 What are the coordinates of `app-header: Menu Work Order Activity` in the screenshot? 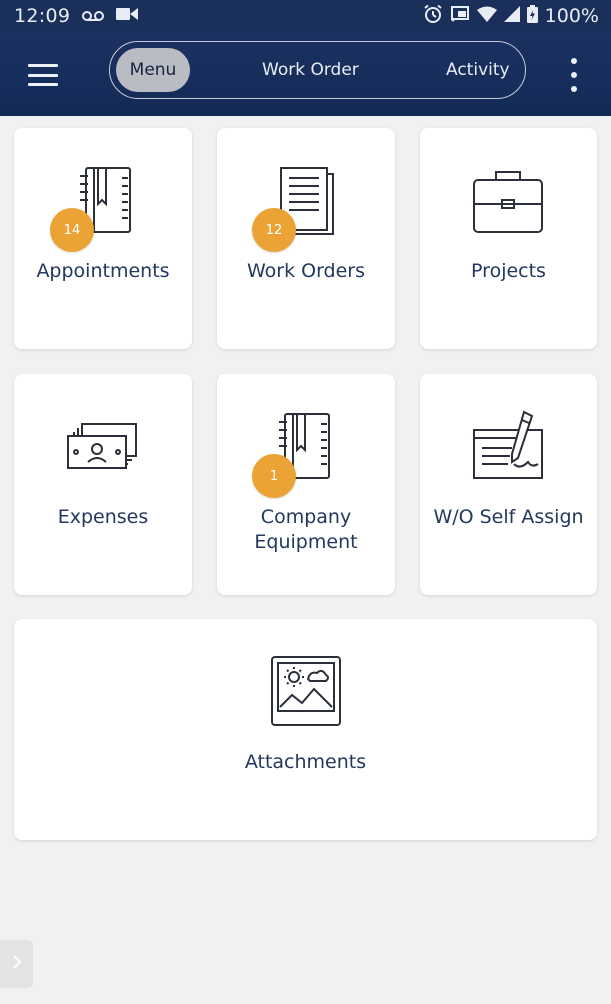 It's located at (305, 74).